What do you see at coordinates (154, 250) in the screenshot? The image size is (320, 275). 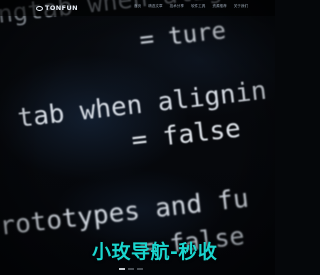 I see `banner-title: 小玫导航-秒收` at bounding box center [154, 250].